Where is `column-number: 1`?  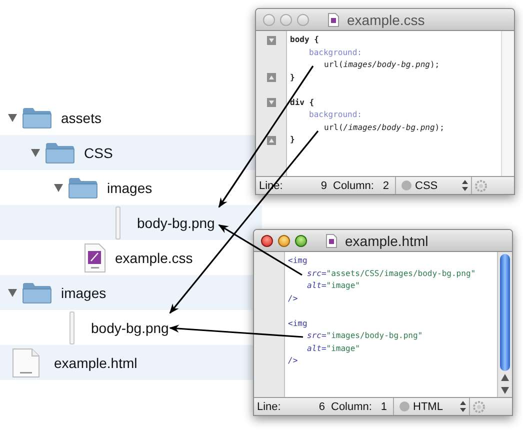
column-number: 1 is located at coordinates (383, 406).